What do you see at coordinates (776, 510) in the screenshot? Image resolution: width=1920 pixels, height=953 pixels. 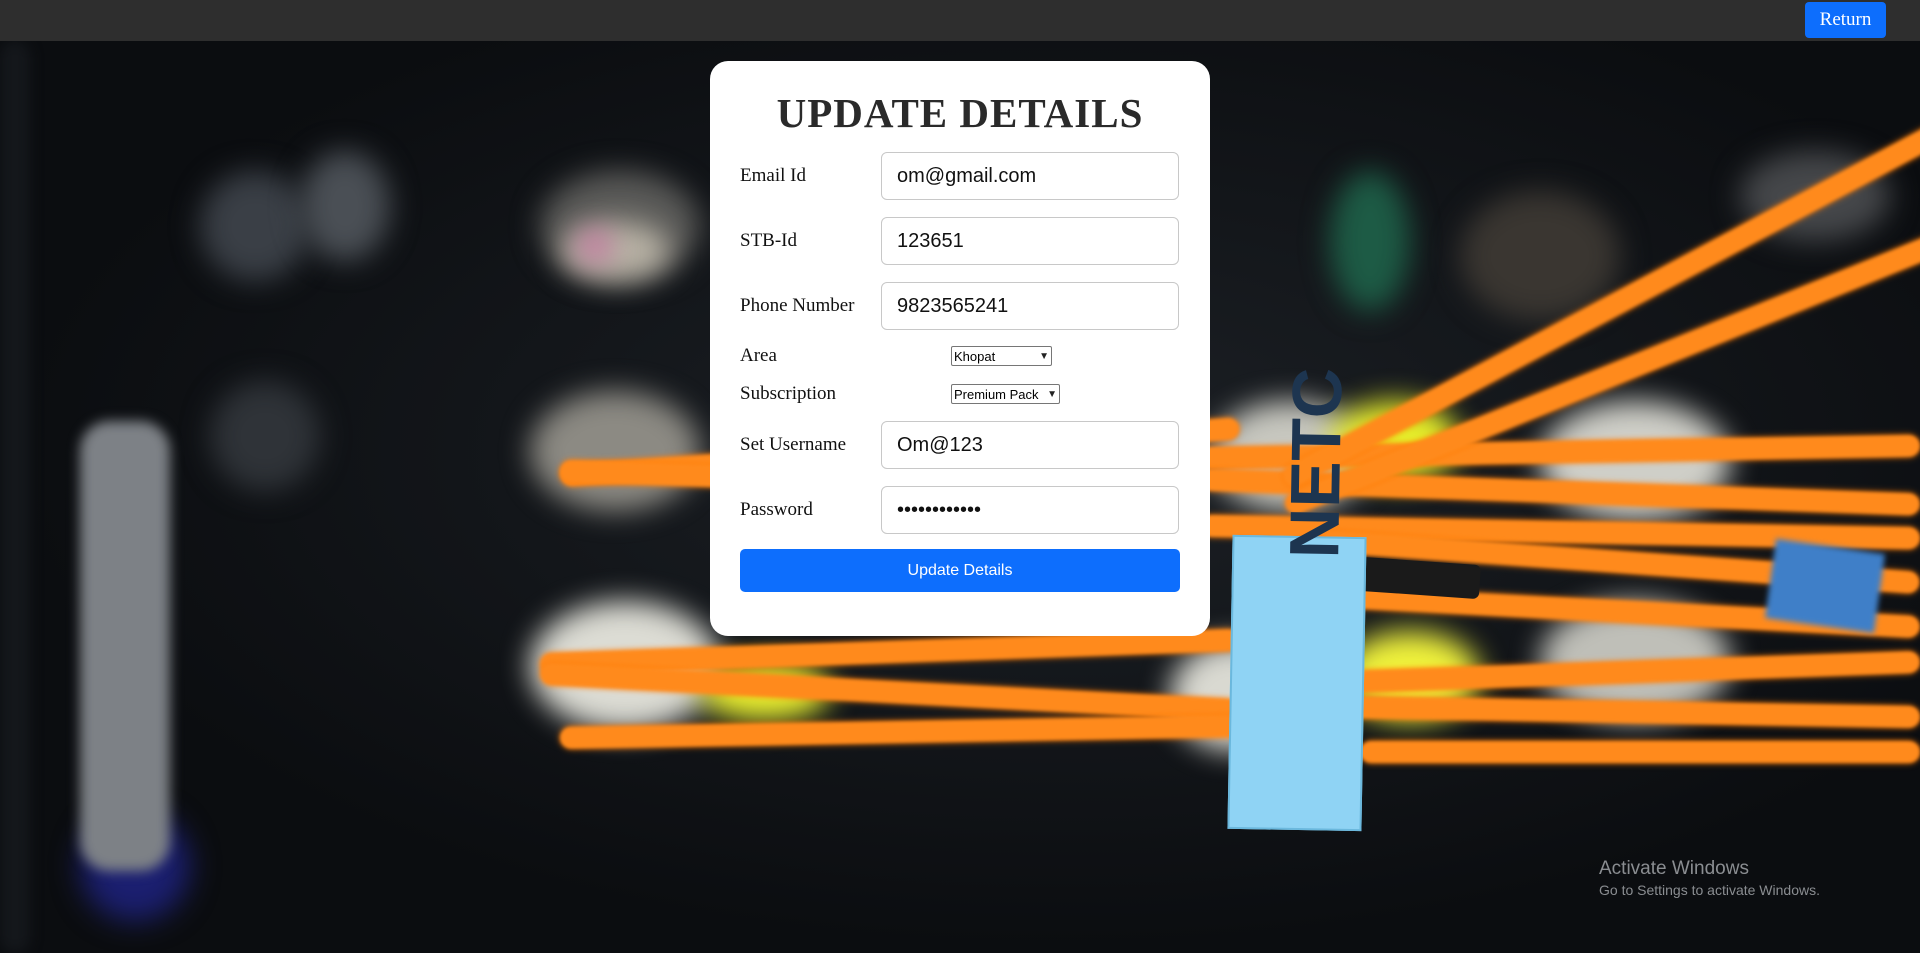 I see `password-label: Password` at bounding box center [776, 510].